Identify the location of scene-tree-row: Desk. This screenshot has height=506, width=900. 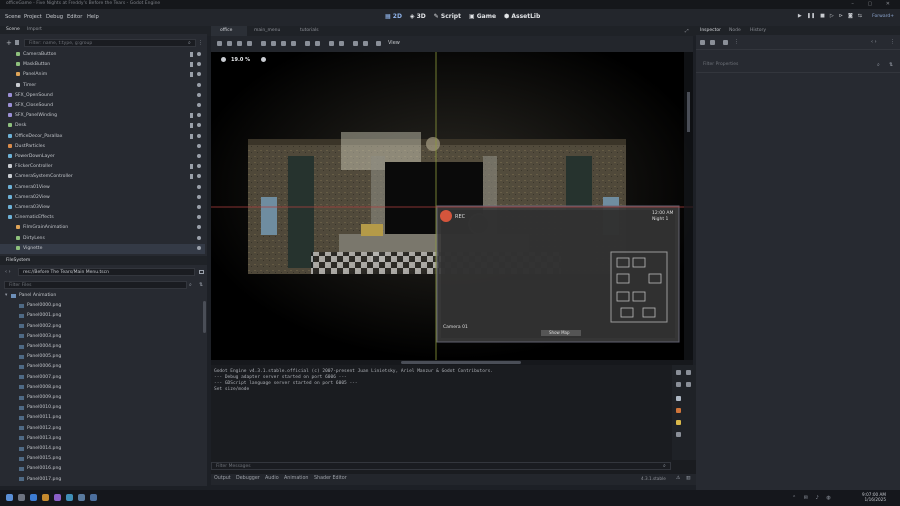
(102, 126).